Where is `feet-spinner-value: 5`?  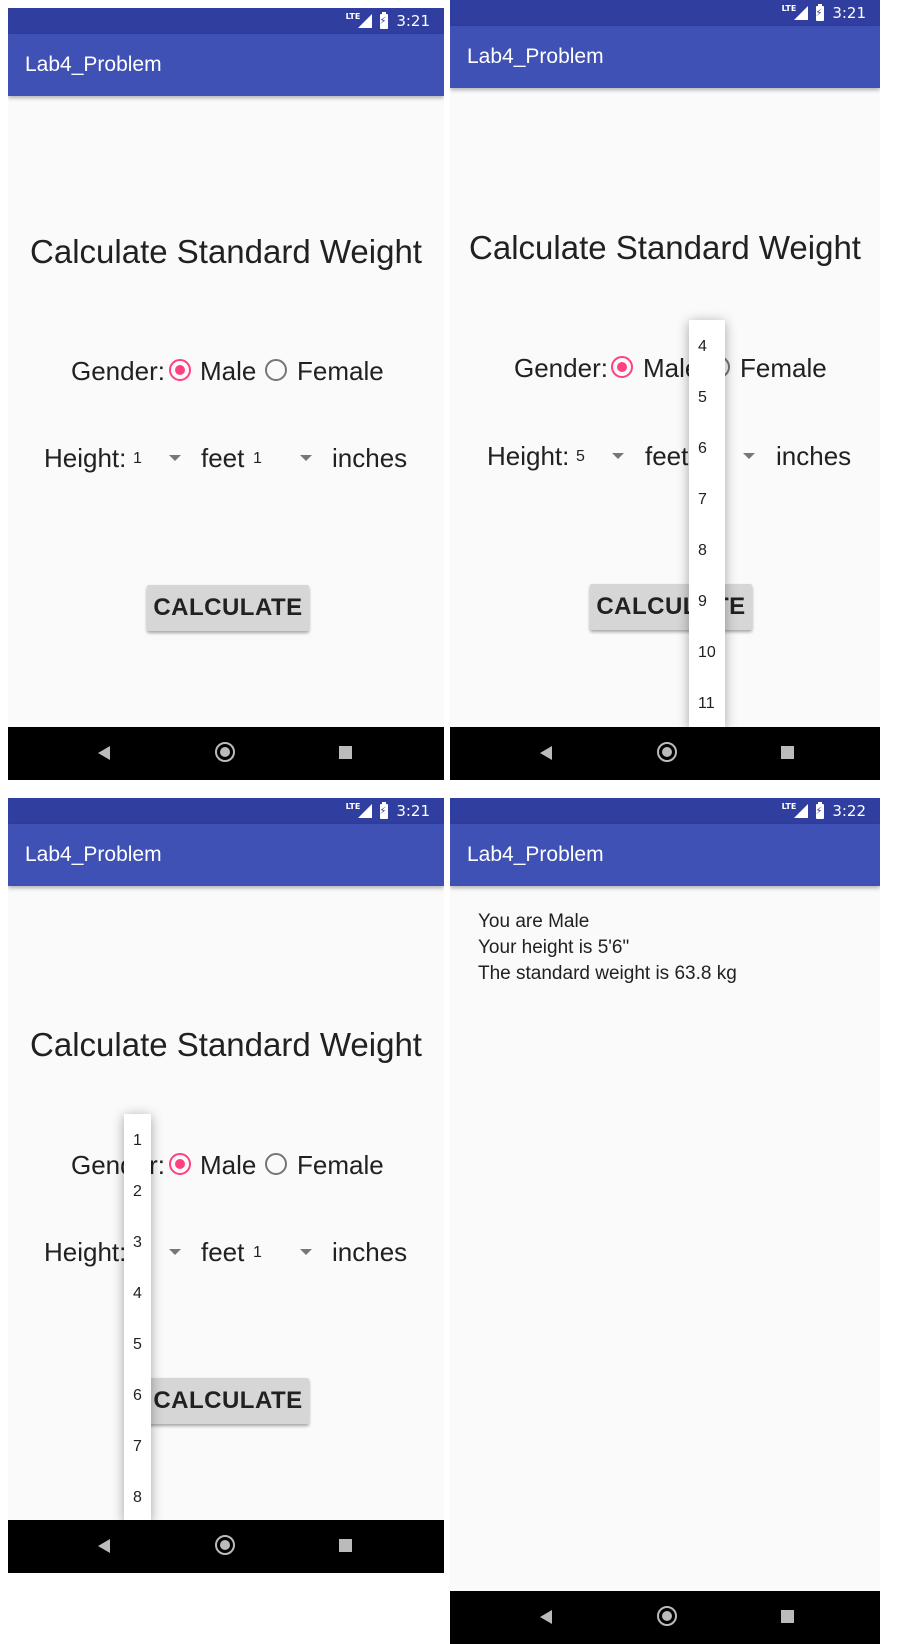 feet-spinner-value: 5 is located at coordinates (580, 457).